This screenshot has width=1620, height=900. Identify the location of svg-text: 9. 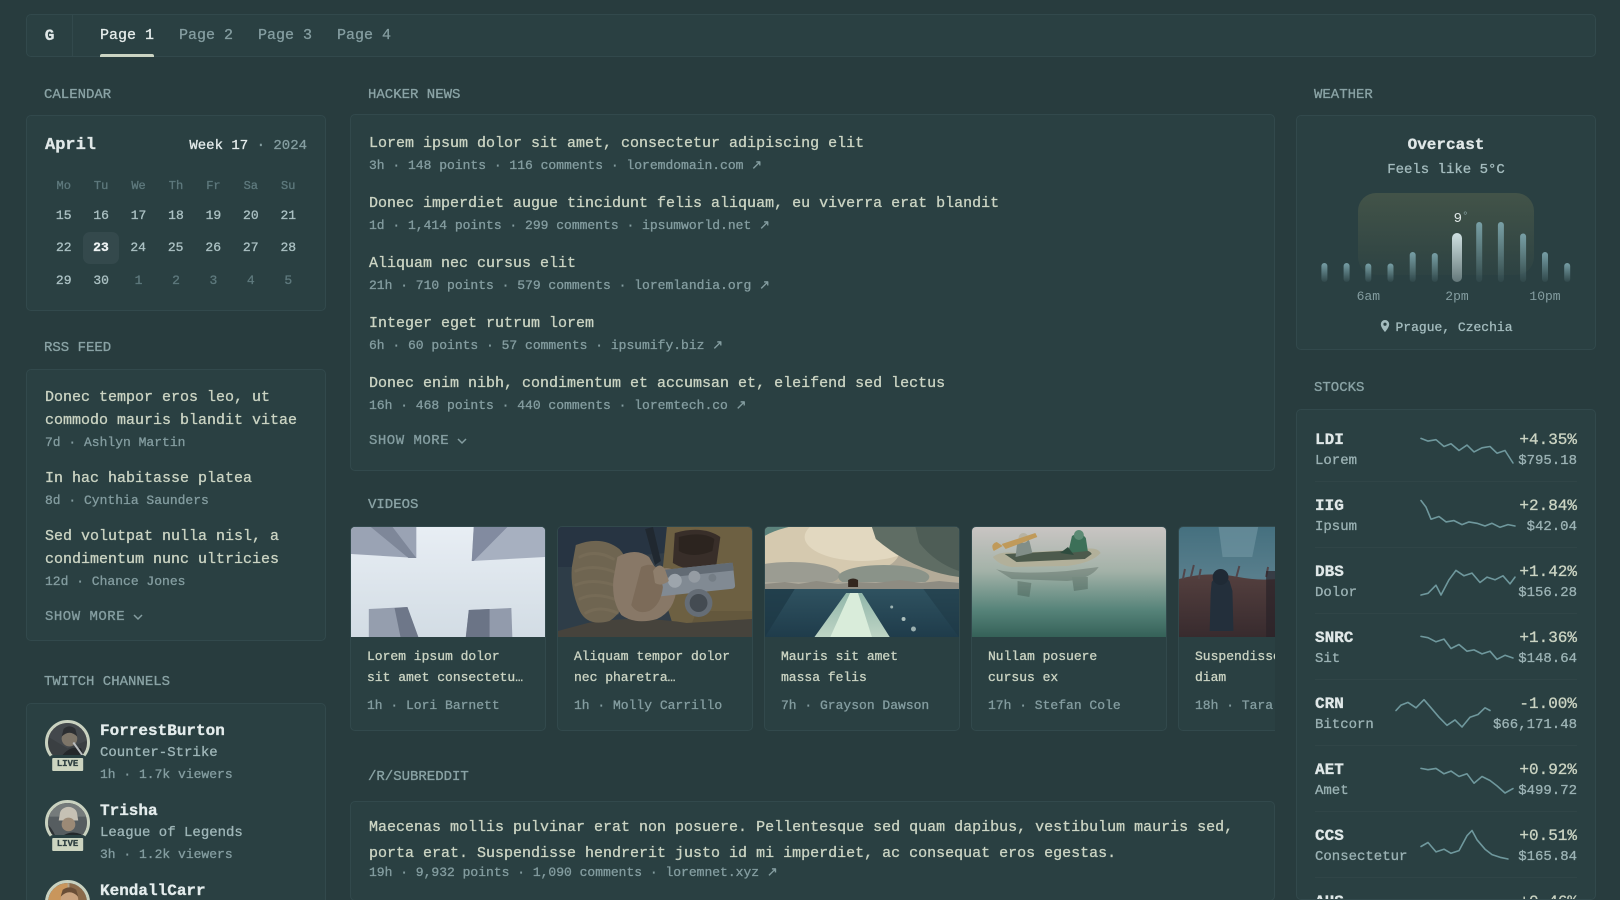
(1458, 219).